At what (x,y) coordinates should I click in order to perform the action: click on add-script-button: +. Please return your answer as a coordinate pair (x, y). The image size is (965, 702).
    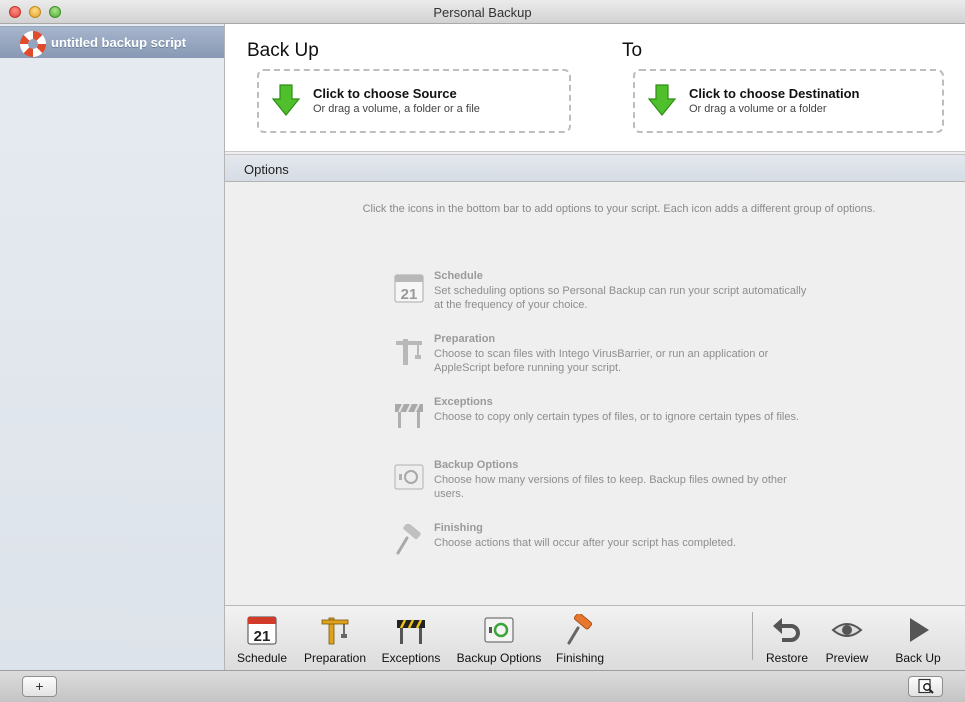
    Looking at the image, I should click on (39, 686).